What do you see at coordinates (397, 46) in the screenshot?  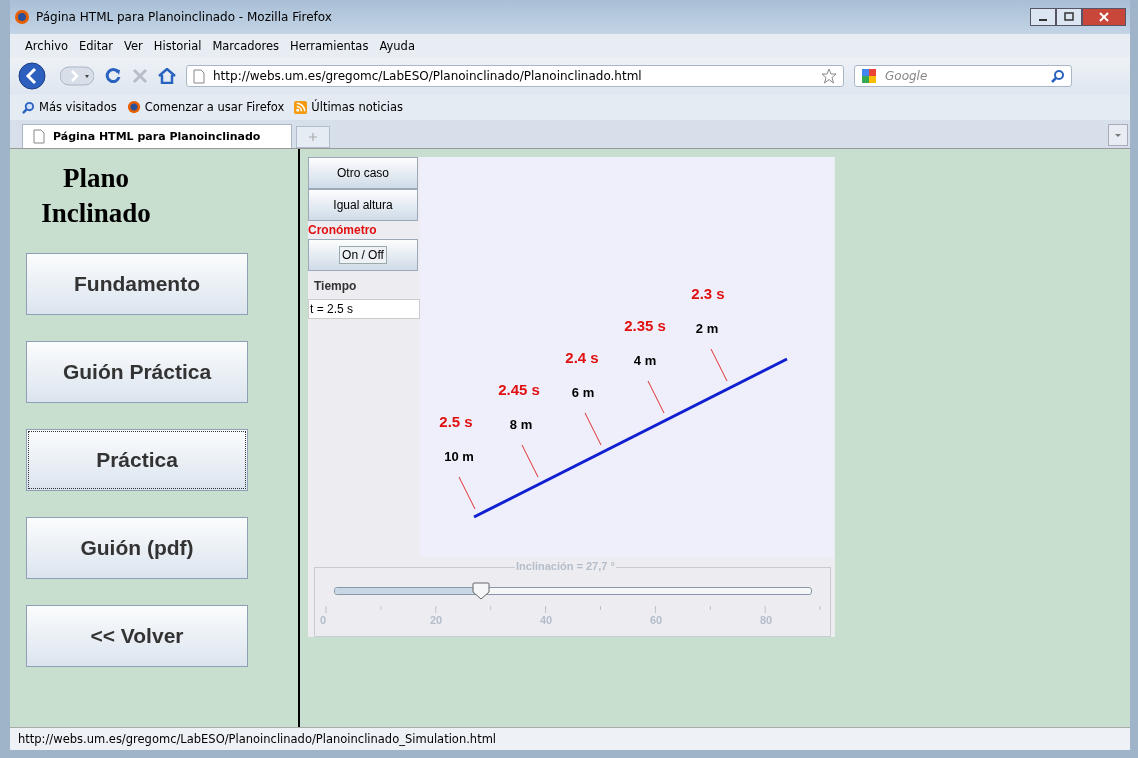 I see `menu-item: Ayuda` at bounding box center [397, 46].